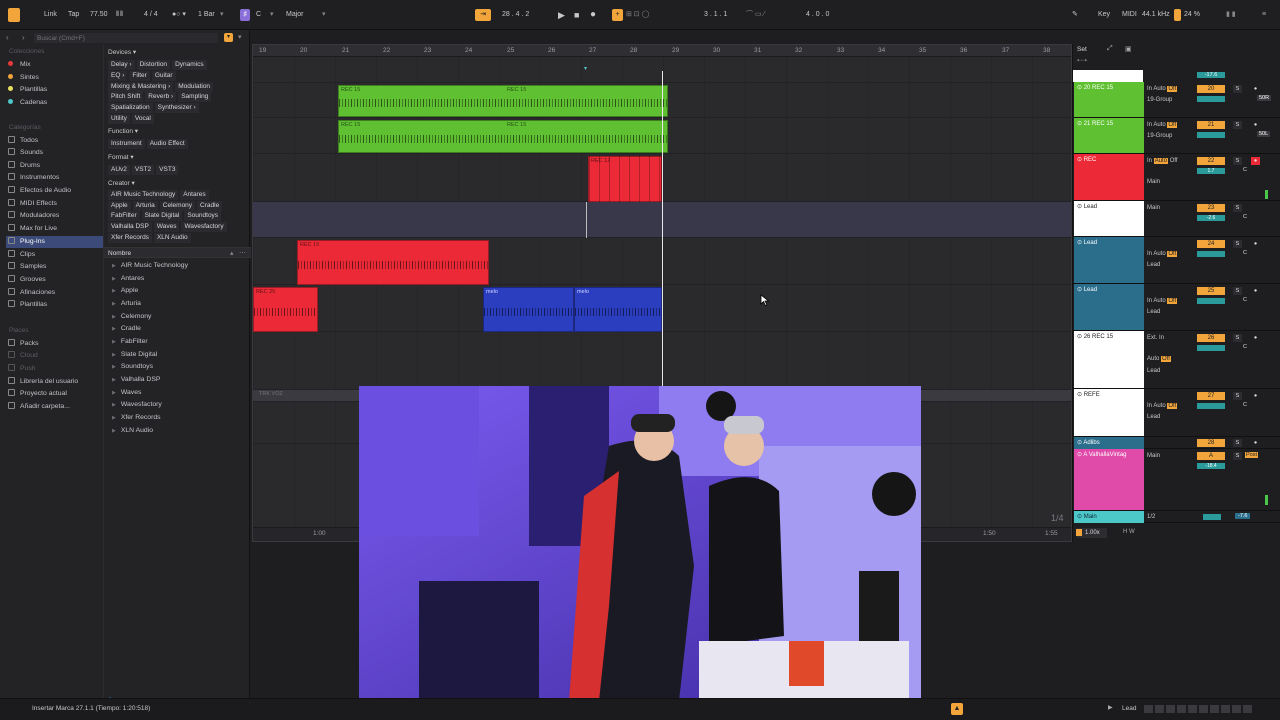  I want to click on category-max-for-live: Max for Live, so click(32, 229).